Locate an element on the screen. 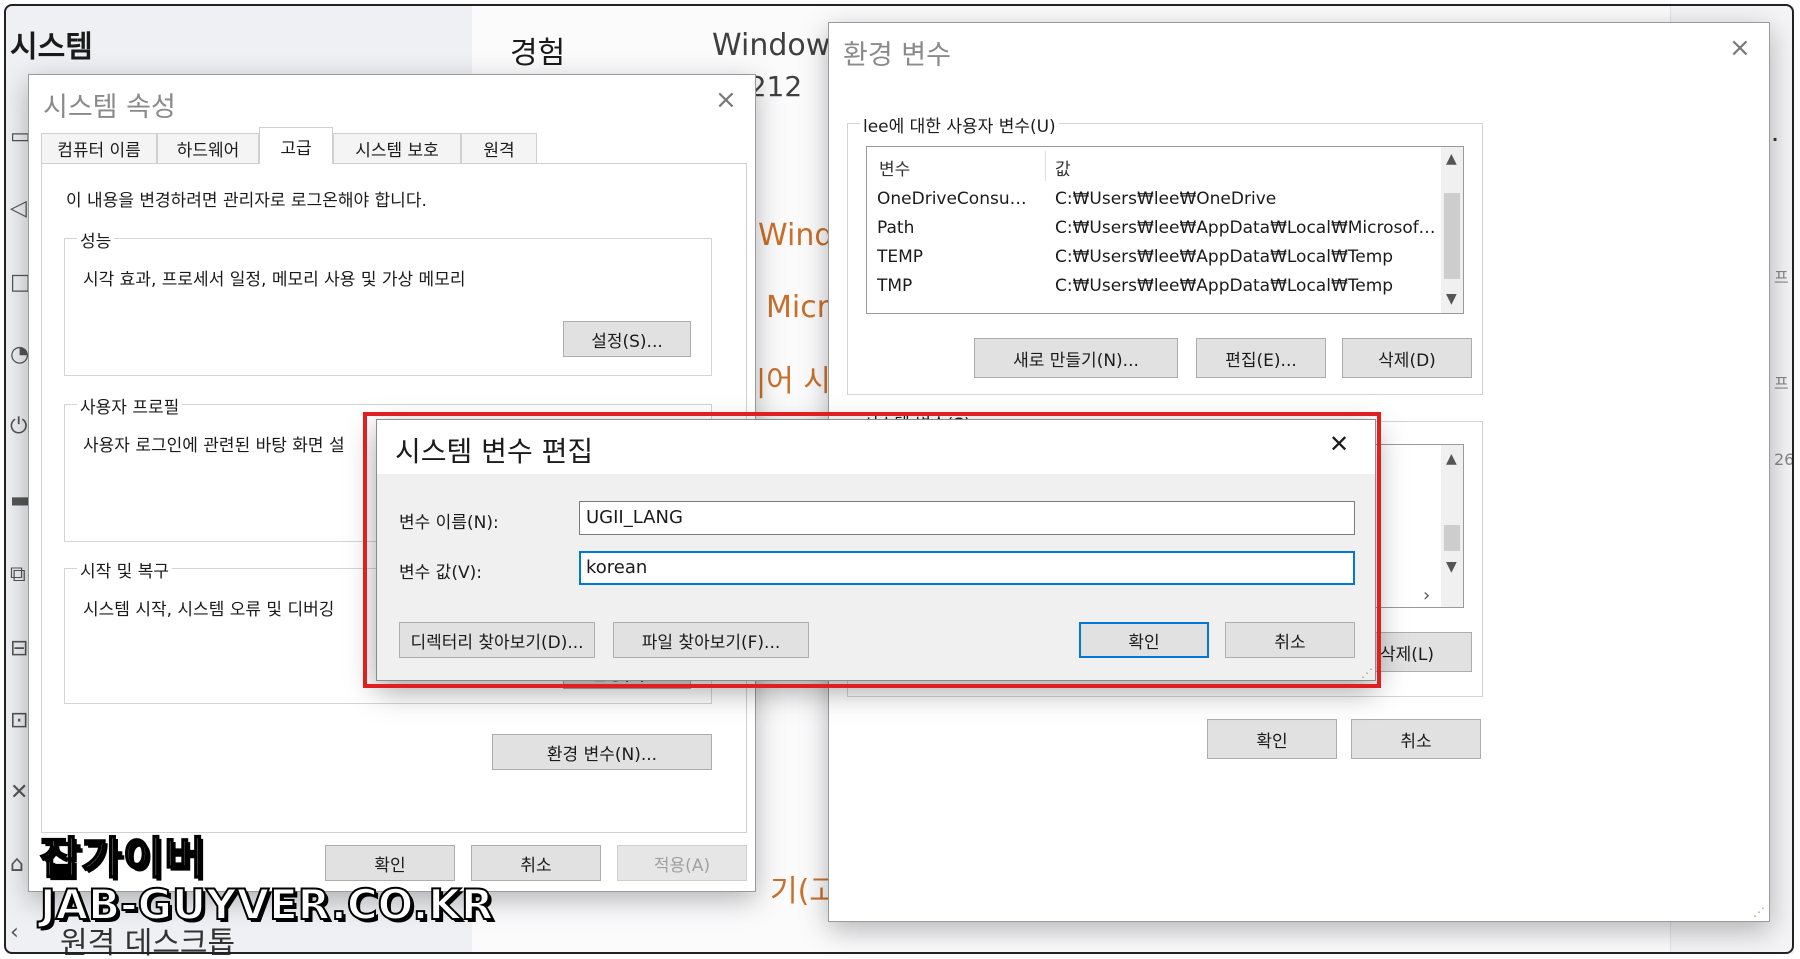  tab-label: 고급 is located at coordinates (296, 148).